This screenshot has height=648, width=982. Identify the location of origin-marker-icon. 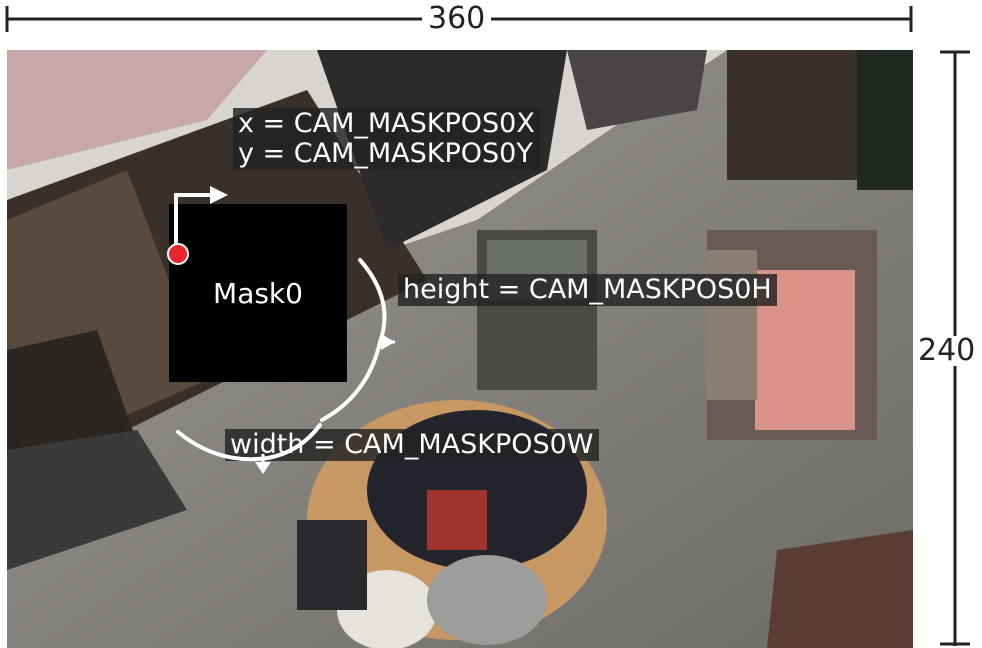
(178, 254).